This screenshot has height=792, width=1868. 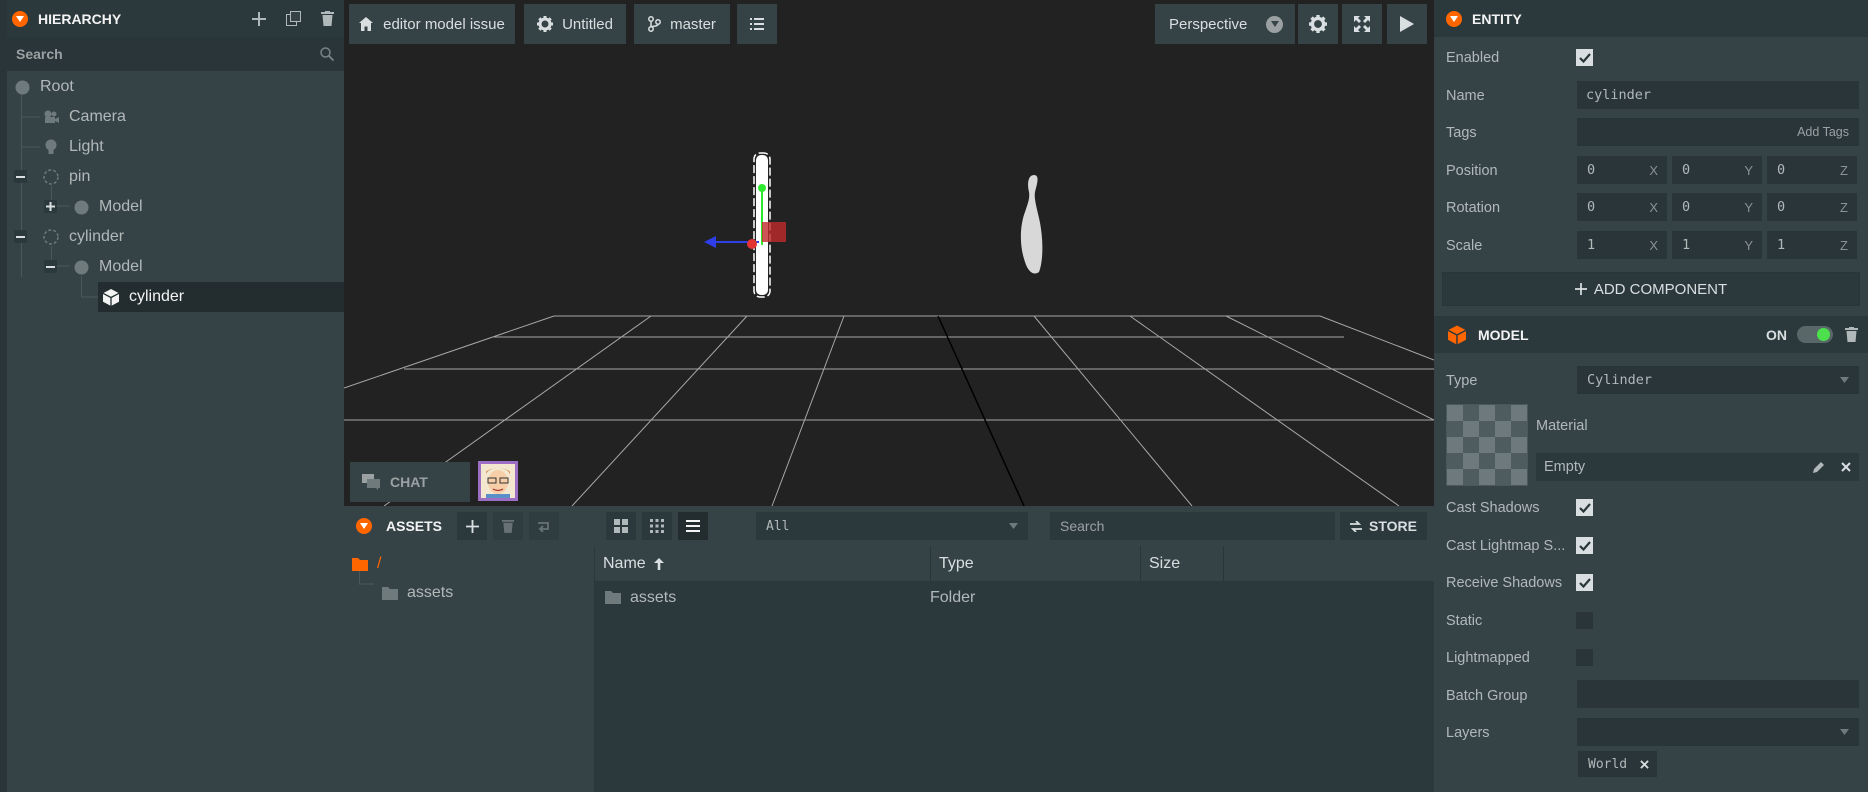 I want to click on delete-entity-button, so click(x=327, y=18).